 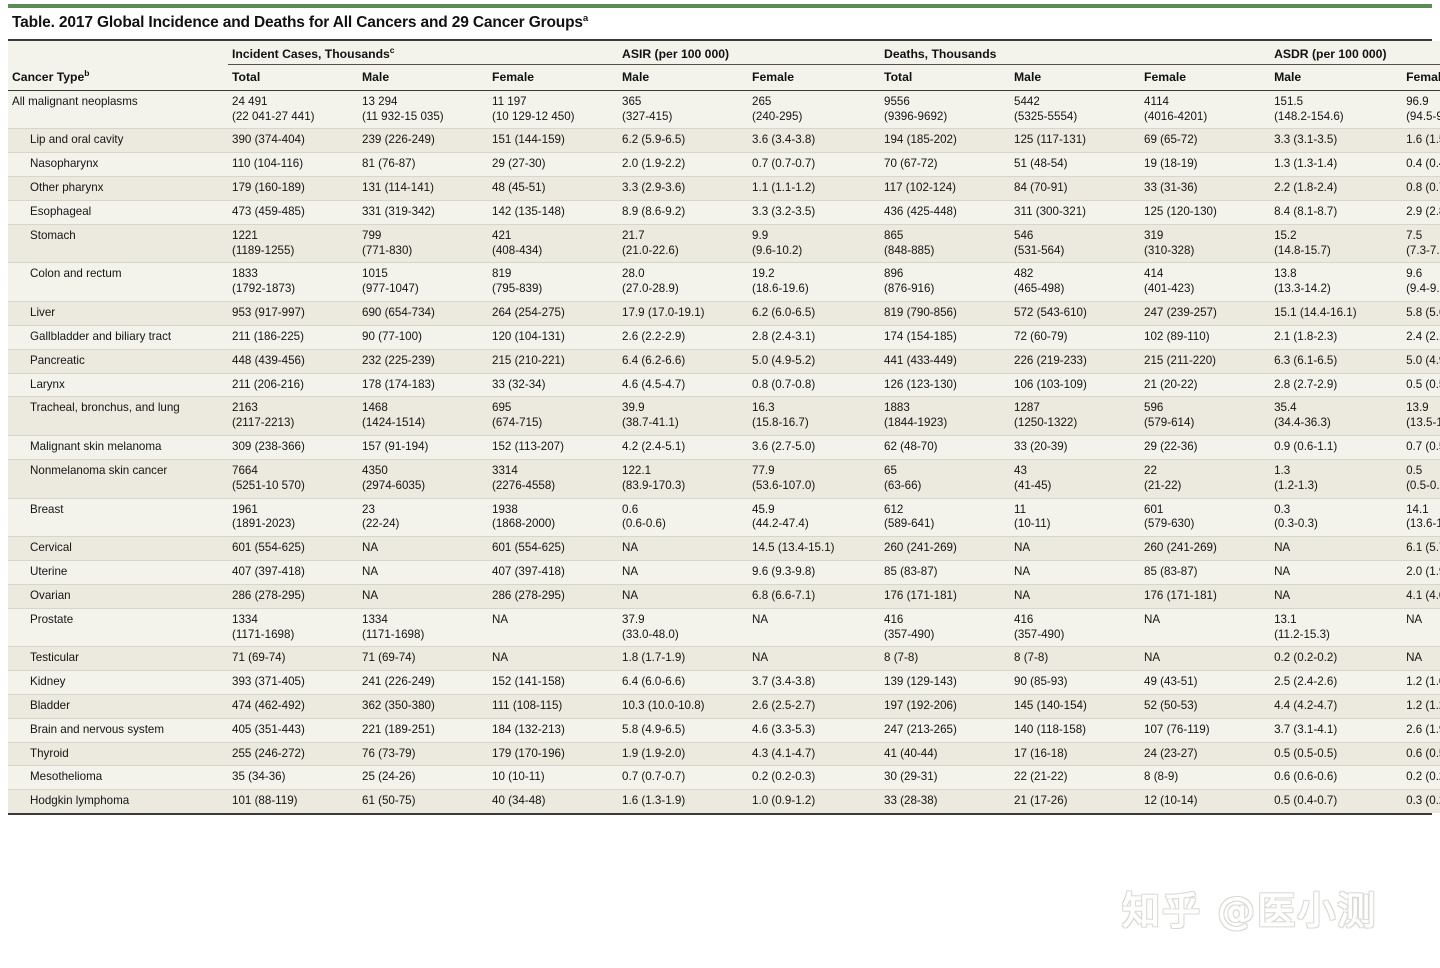 I want to click on cell-value: 232 (225-239), so click(x=423, y=361).